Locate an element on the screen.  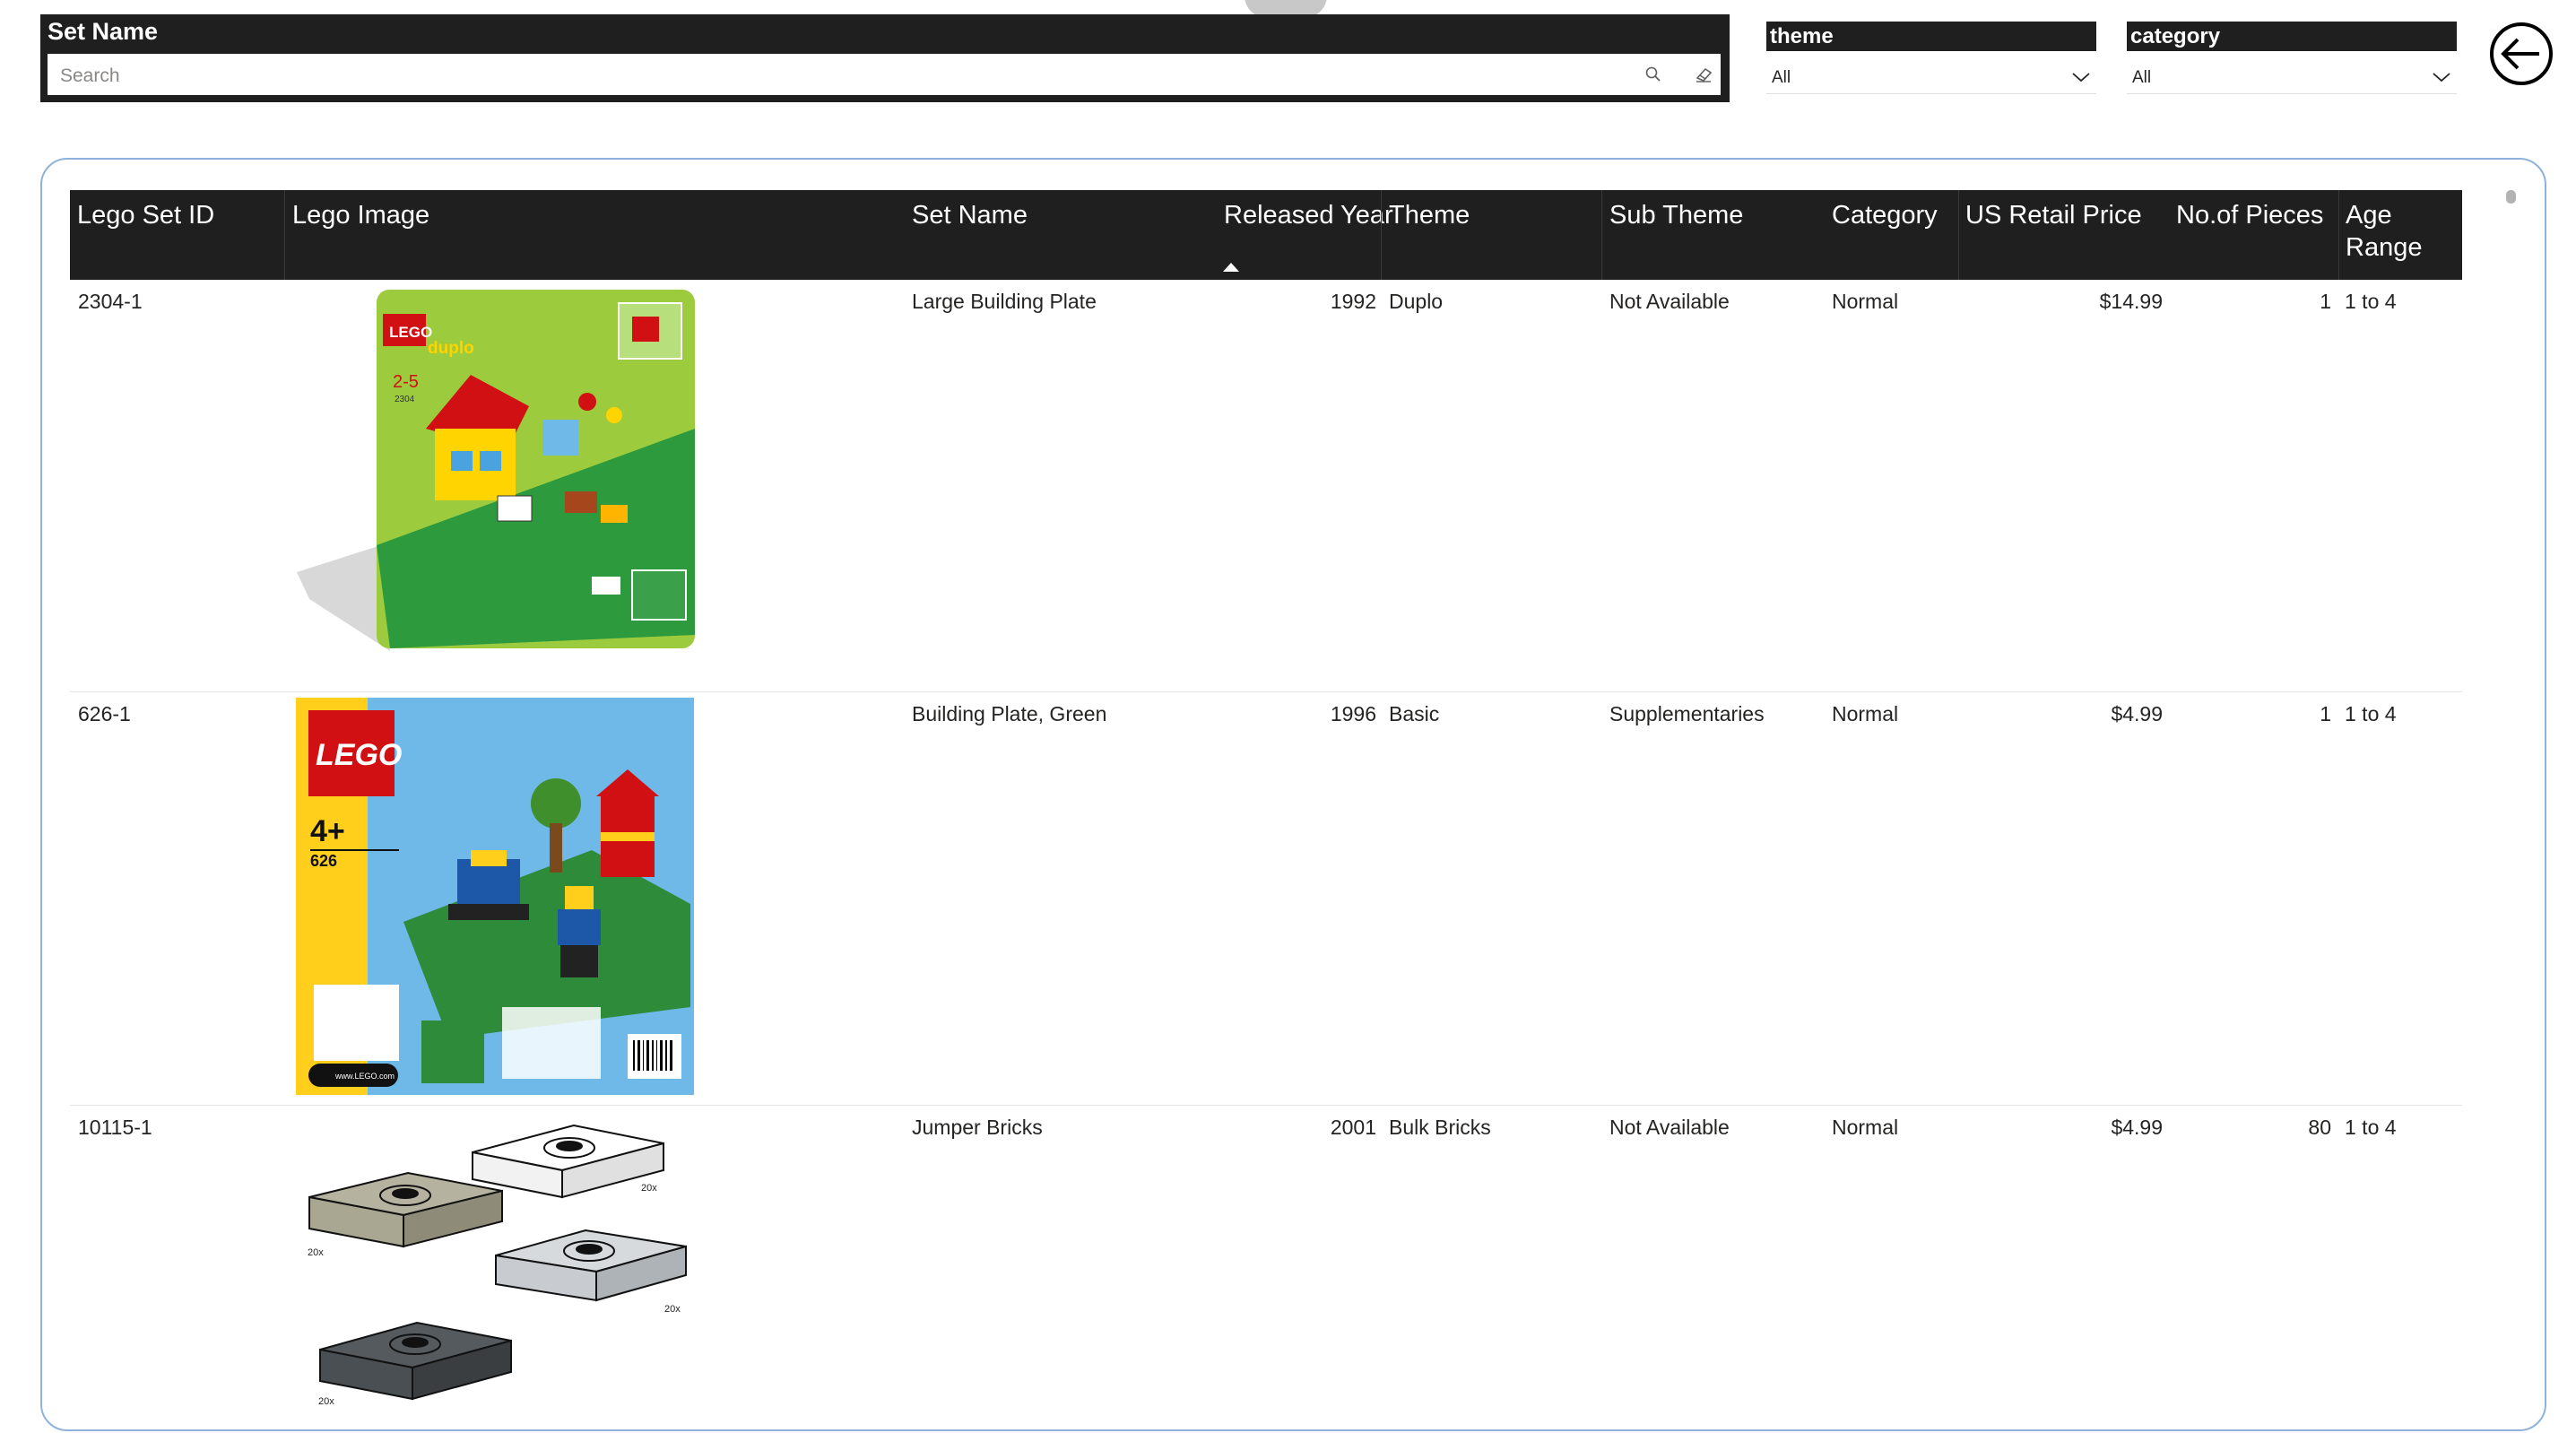
back-arrow-button is located at coordinates (2521, 54).